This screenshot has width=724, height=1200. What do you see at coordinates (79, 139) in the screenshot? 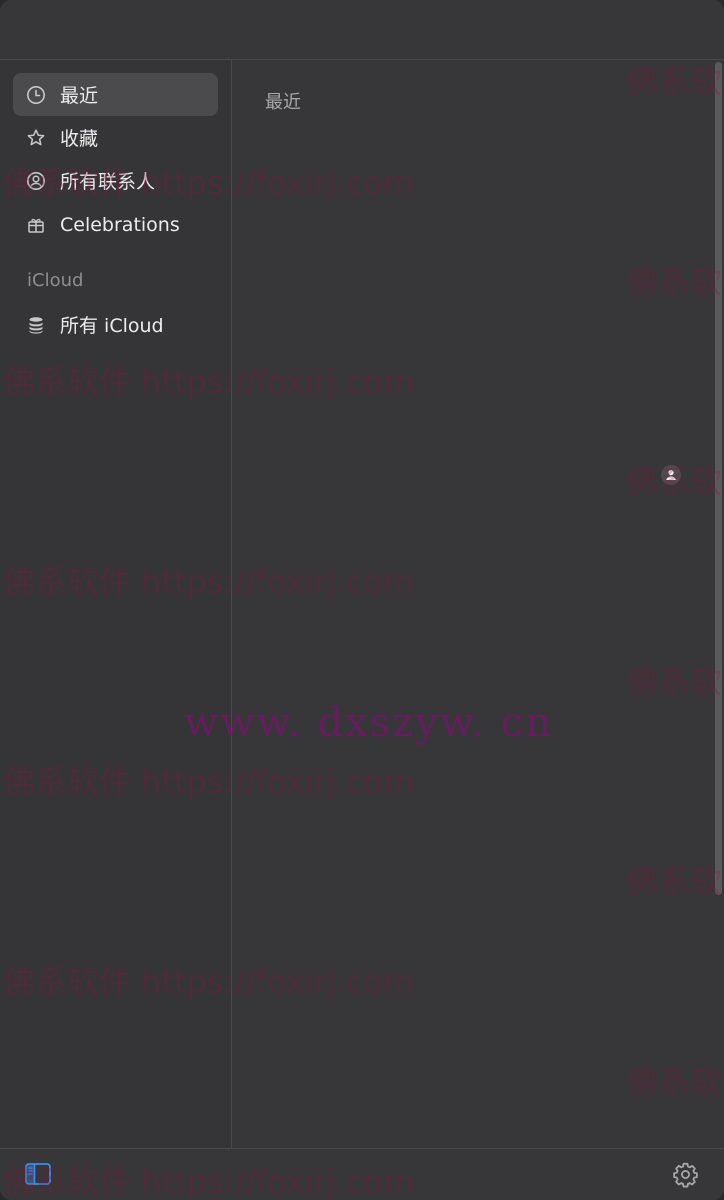
I see `sidebar-item-label: 收藏` at bounding box center [79, 139].